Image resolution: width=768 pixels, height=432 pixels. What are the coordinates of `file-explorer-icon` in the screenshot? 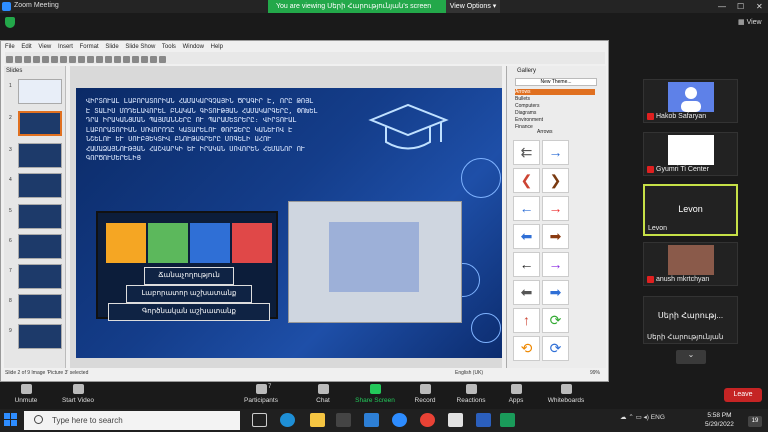 It's located at (317, 420).